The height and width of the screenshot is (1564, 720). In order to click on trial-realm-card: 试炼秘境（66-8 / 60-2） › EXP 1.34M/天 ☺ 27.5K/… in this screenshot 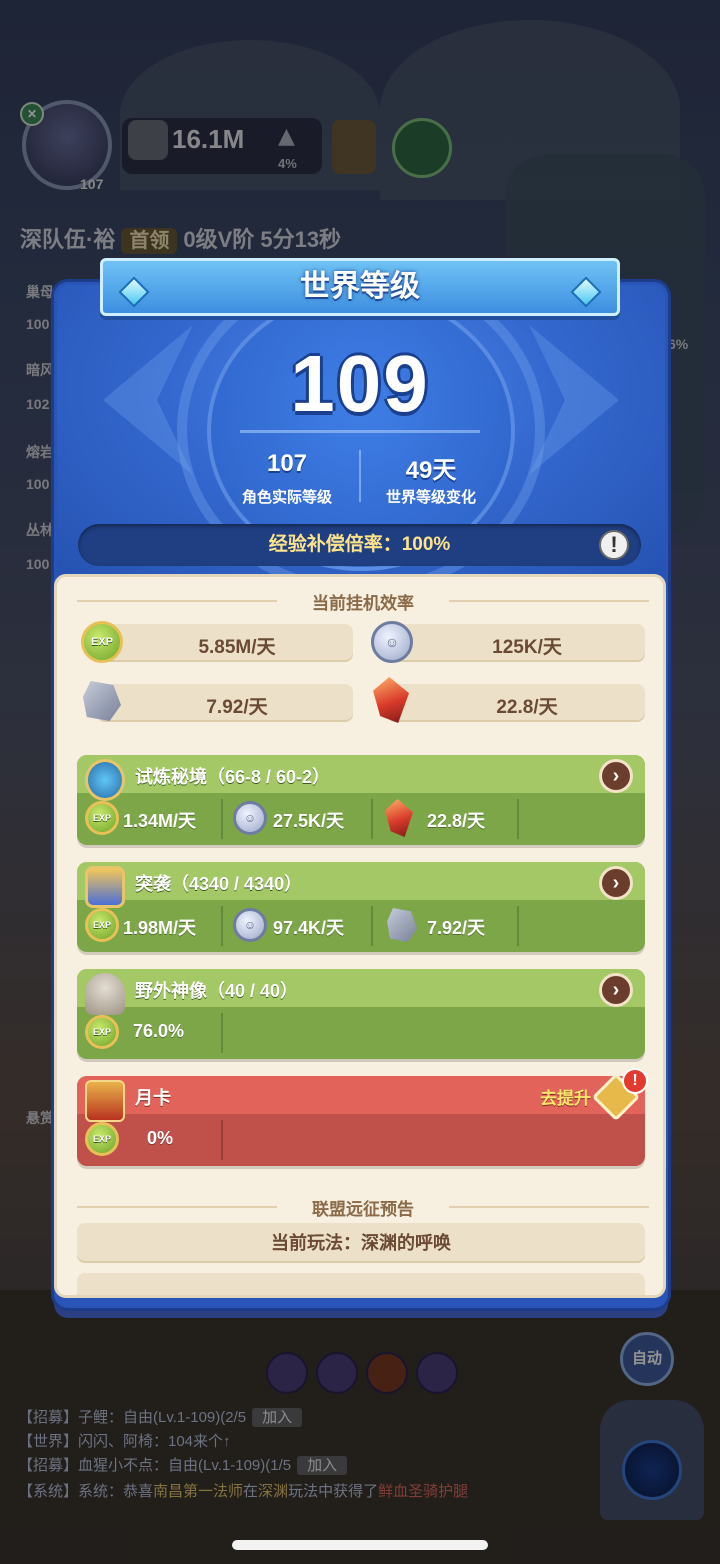, I will do `click(361, 800)`.